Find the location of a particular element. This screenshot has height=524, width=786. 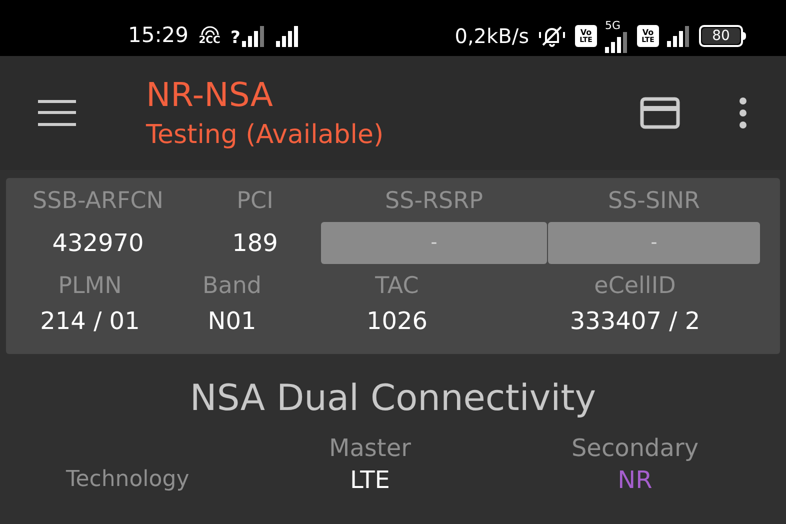

field-label: SSB-ARFCN is located at coordinates (98, 201).